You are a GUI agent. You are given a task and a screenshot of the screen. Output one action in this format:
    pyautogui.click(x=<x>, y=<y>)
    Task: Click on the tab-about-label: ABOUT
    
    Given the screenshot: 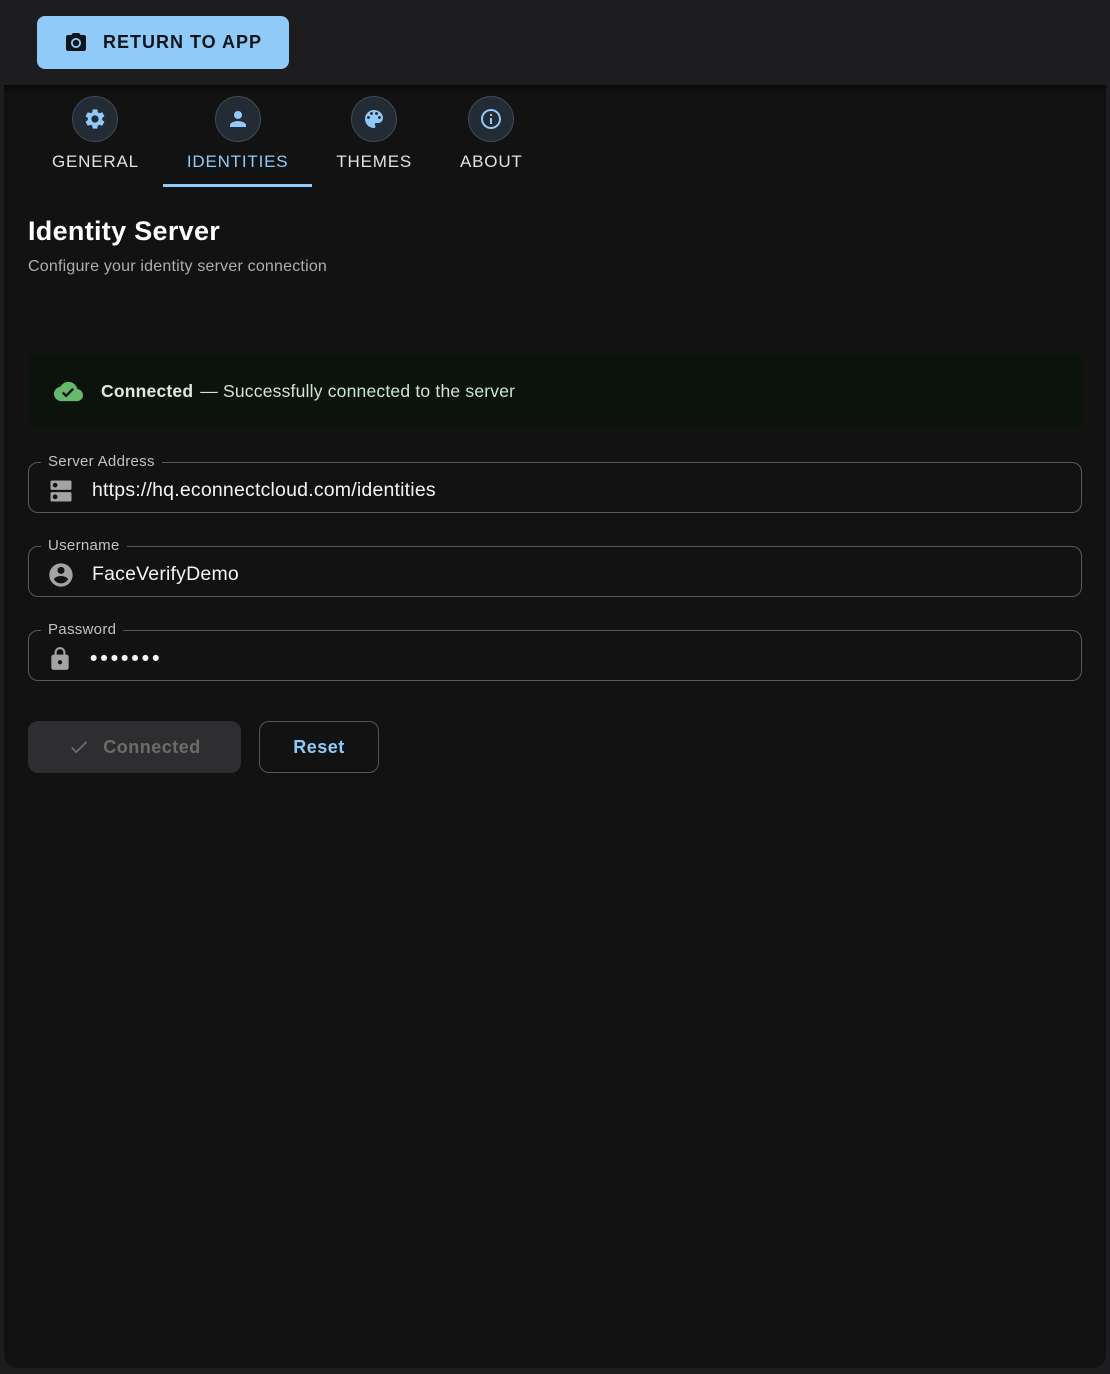 What is the action you would take?
    pyautogui.click(x=491, y=161)
    